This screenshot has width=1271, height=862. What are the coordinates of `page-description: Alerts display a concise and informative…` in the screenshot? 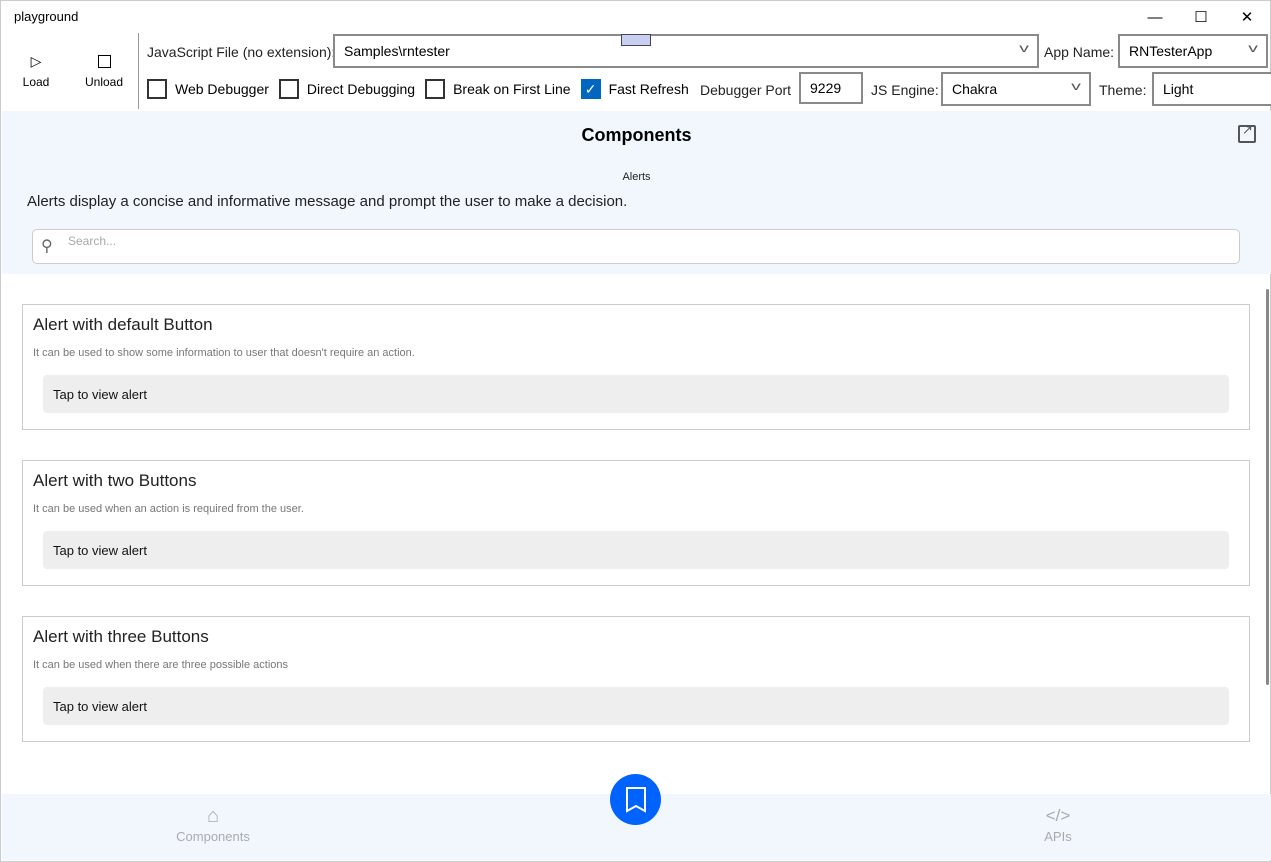 It's located at (327, 201).